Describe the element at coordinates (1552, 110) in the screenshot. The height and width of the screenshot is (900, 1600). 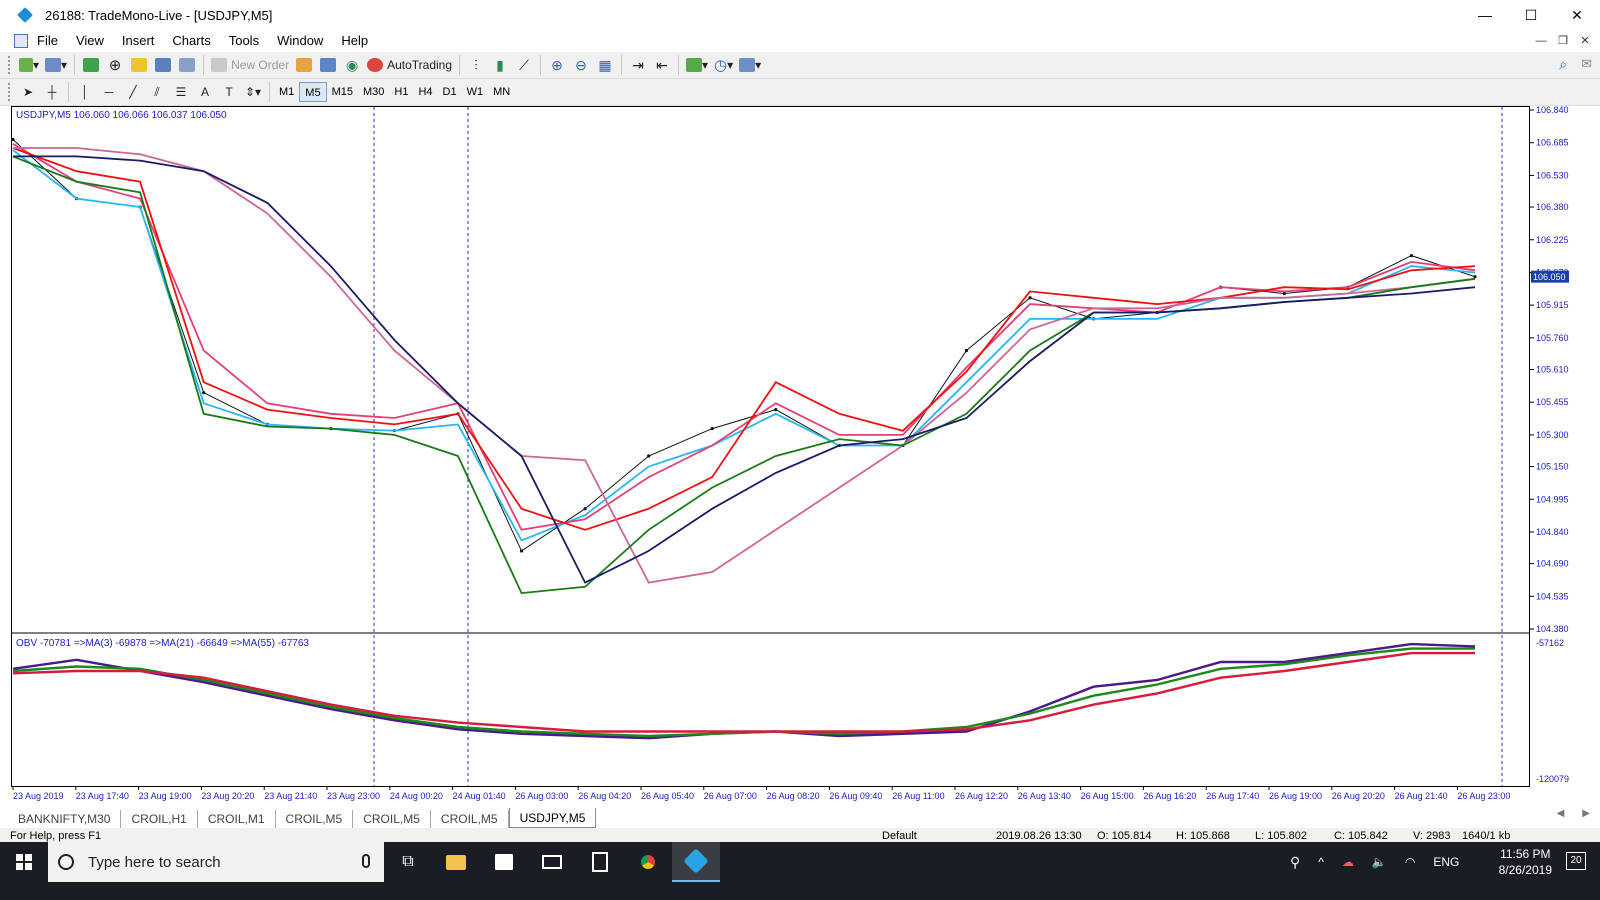
I see `price-tick-label-0: 106.840` at that location.